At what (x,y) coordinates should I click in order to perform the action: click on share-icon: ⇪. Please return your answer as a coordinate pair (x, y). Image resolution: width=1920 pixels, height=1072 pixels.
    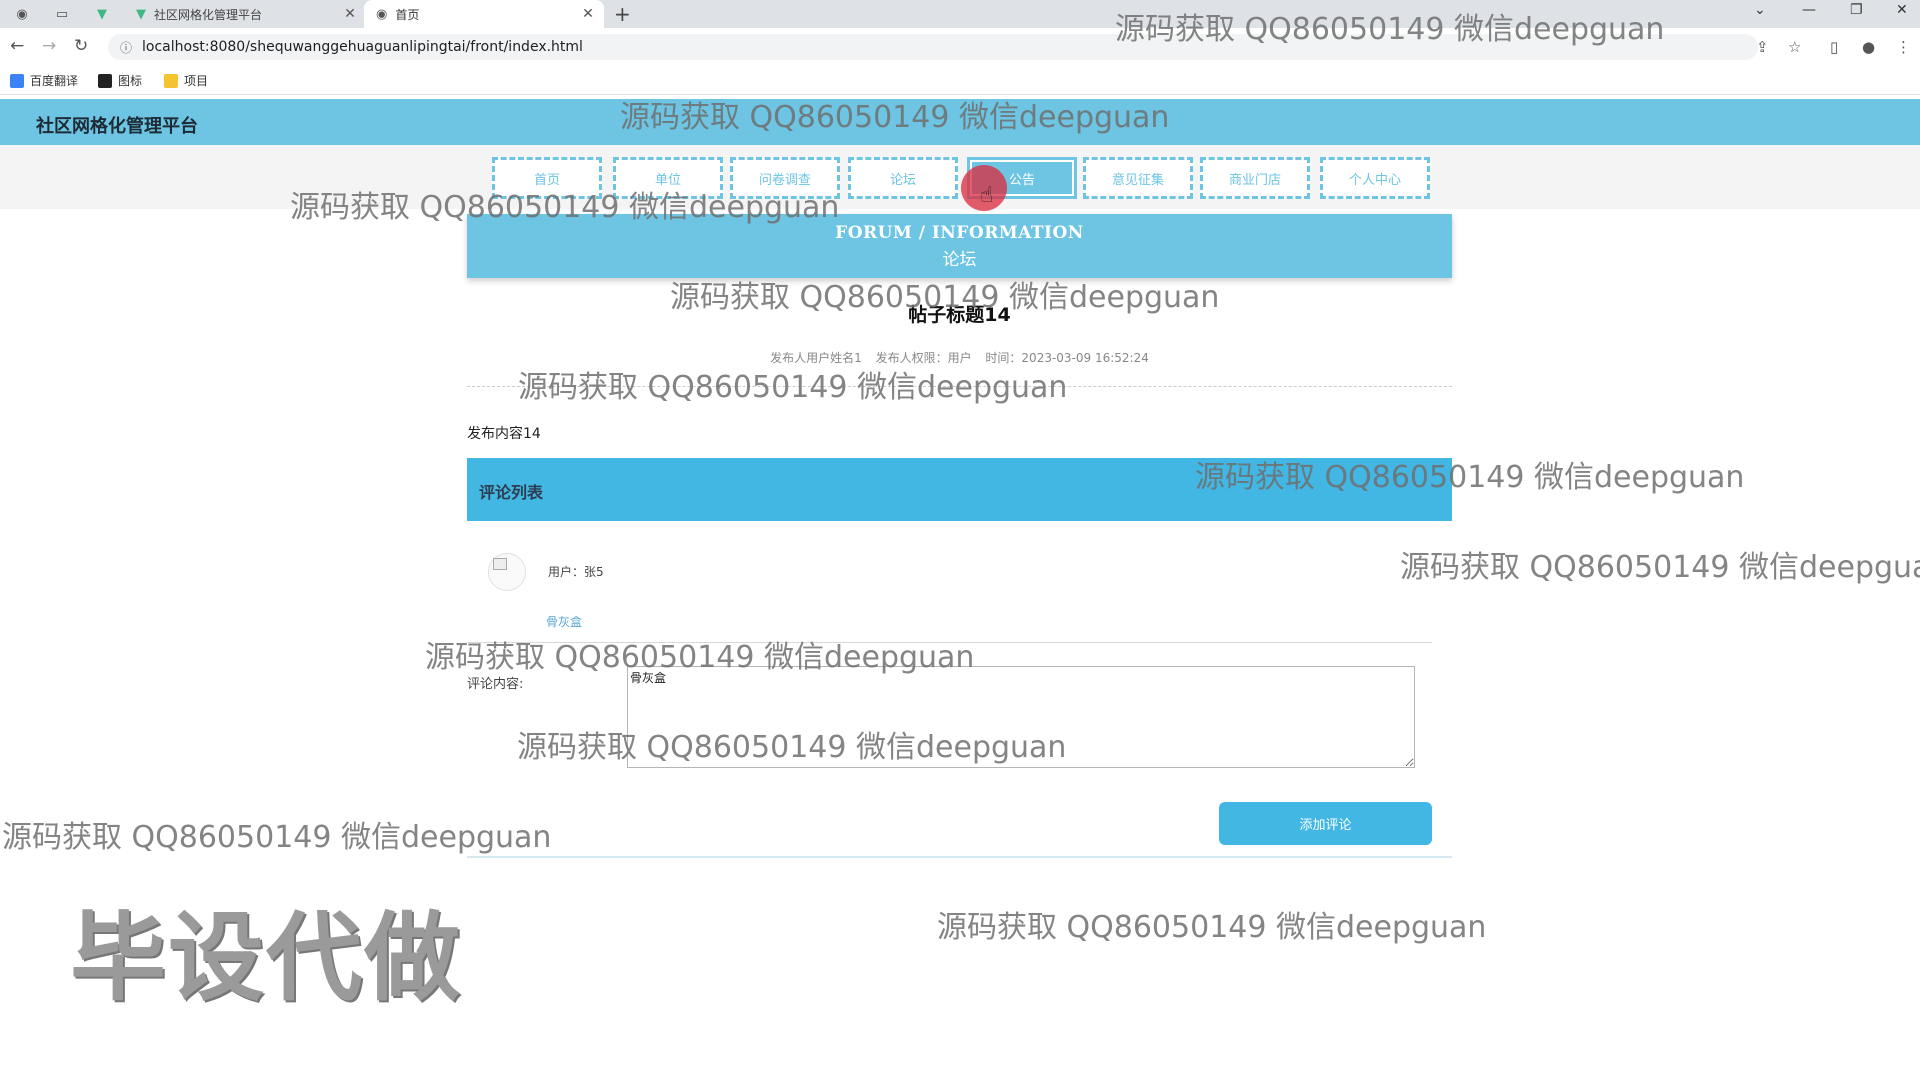
    Looking at the image, I should click on (1762, 47).